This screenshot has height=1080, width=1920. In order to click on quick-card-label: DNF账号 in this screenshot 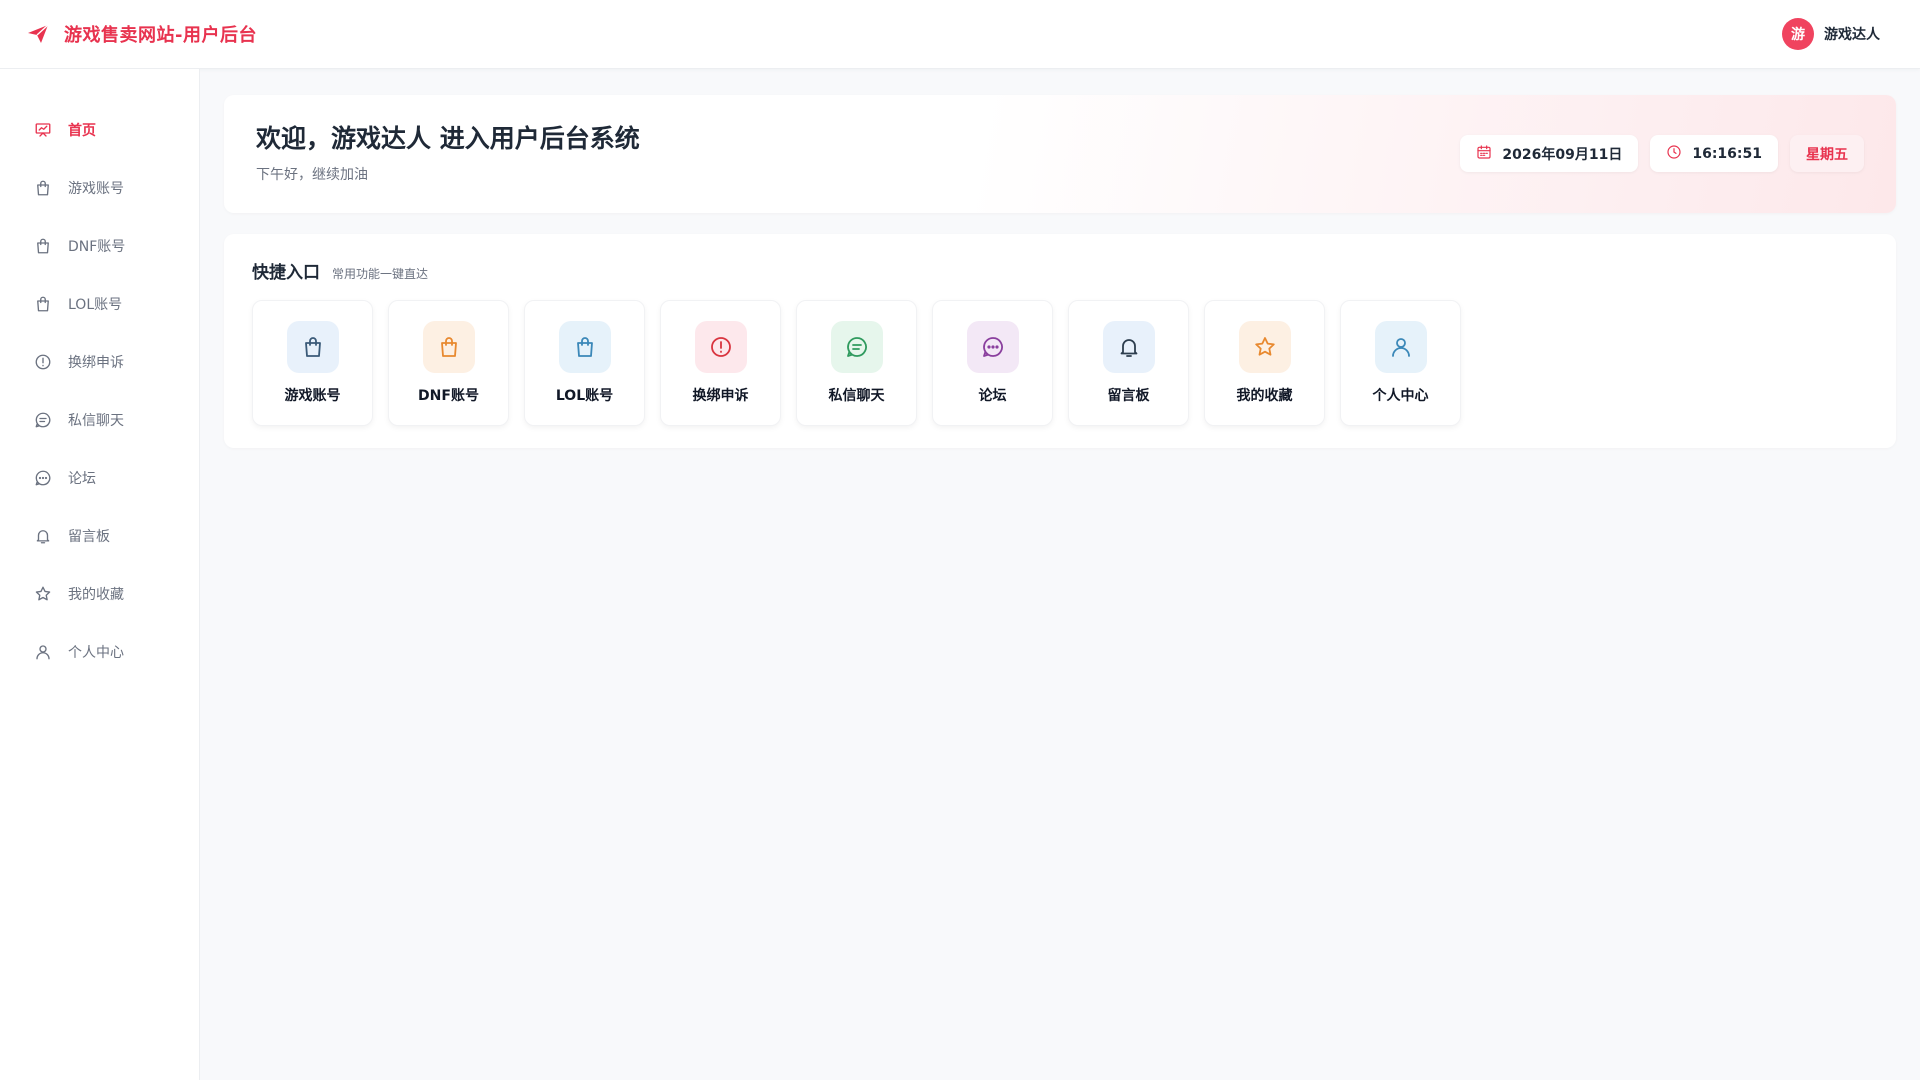, I will do `click(448, 396)`.